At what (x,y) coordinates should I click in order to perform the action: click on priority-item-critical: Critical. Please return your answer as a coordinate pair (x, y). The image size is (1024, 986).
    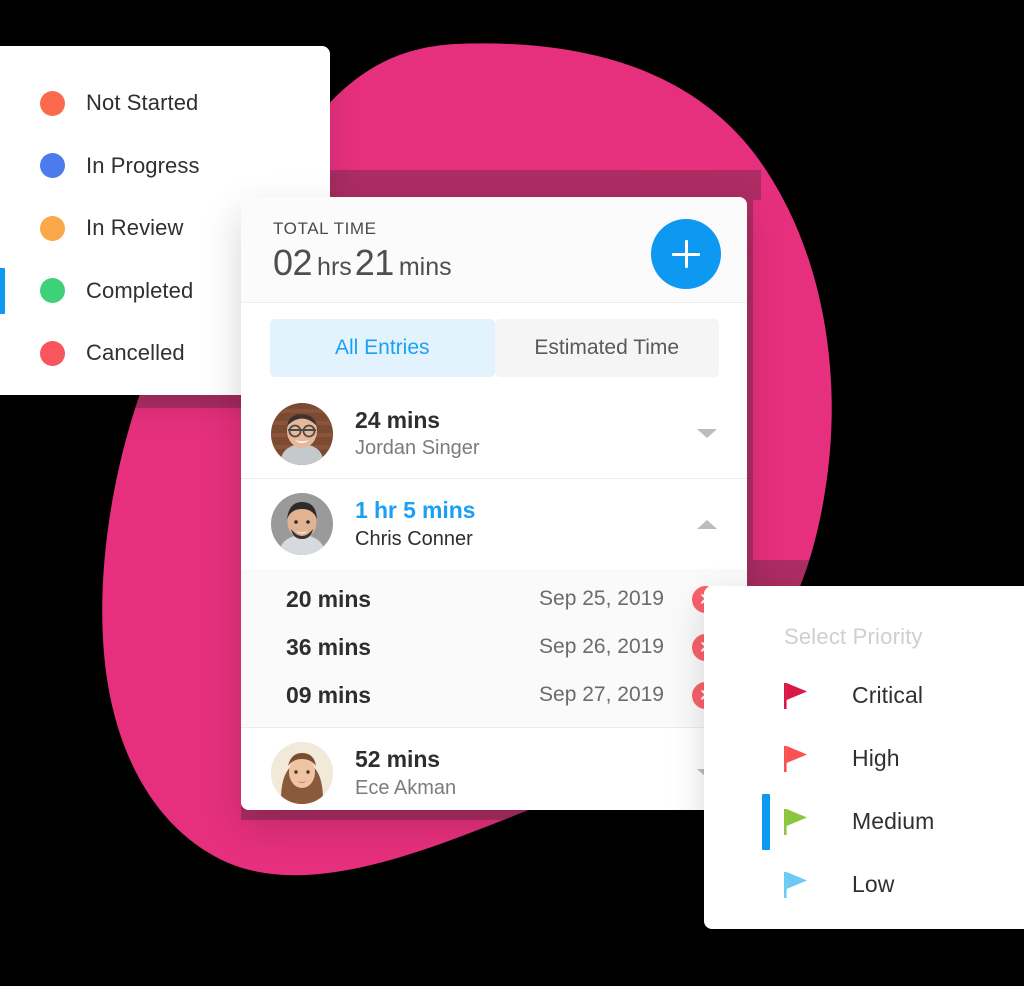
    Looking at the image, I should click on (864, 695).